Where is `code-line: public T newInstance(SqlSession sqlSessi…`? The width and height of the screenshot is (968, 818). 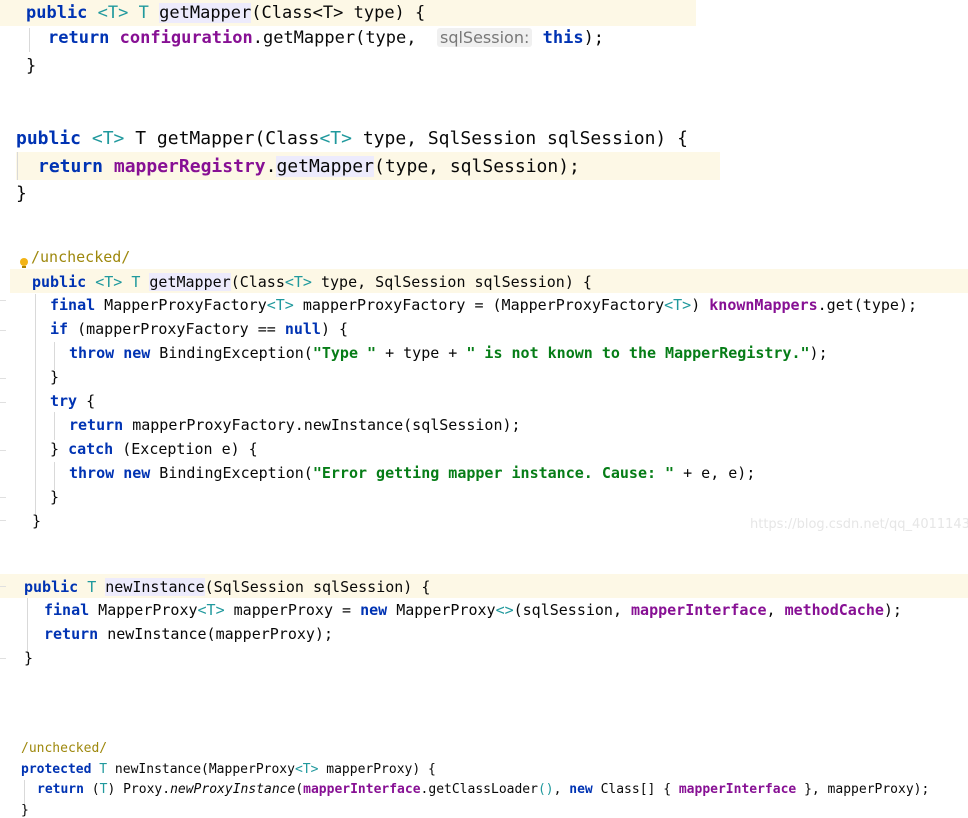 code-line: public T newInstance(SqlSession sqlSessi… is located at coordinates (227, 587).